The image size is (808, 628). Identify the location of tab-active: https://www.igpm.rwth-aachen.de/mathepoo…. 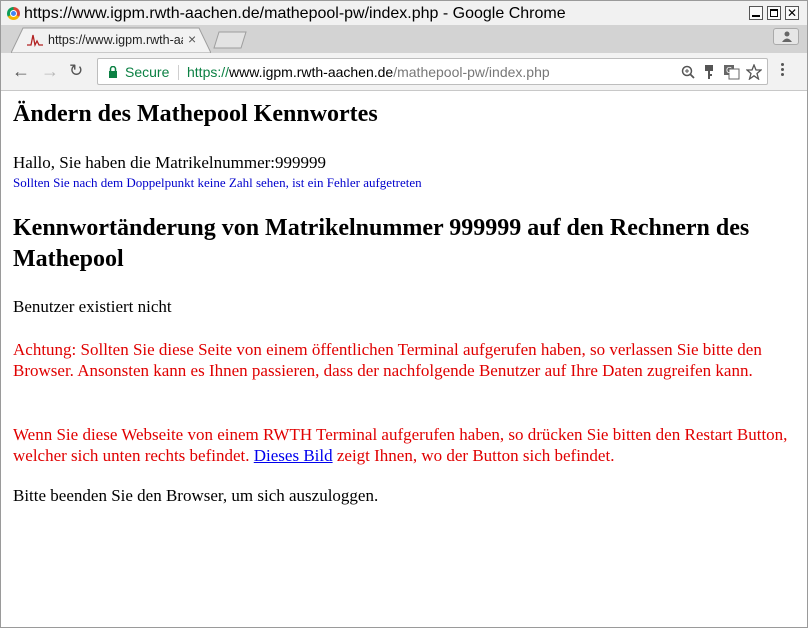
(111, 40).